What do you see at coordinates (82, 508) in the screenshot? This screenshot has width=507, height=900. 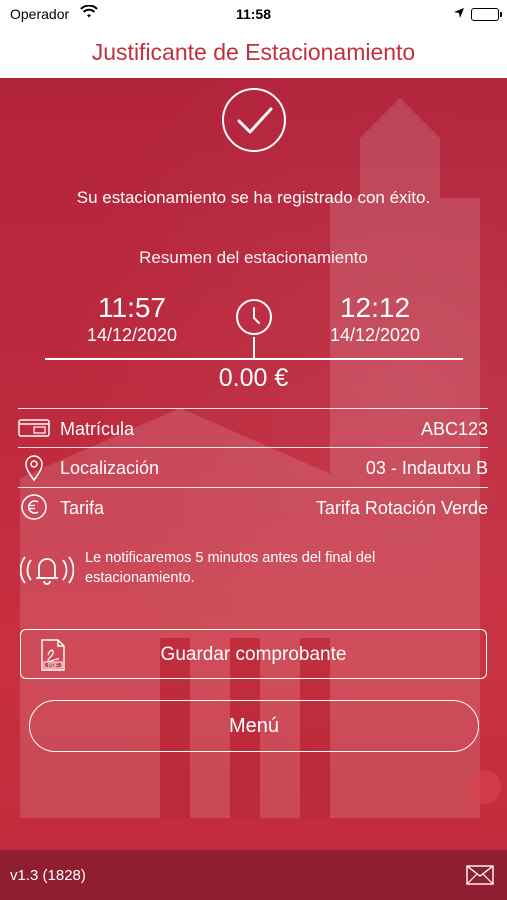 I see `tariff-label: Tarifa` at bounding box center [82, 508].